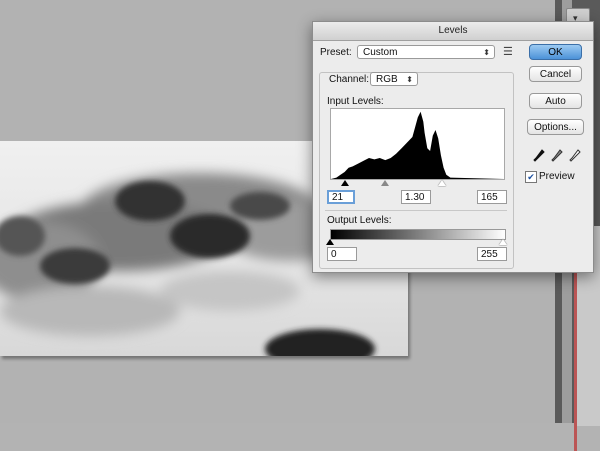  What do you see at coordinates (575, 157) in the screenshot?
I see `white-eyedropper-icon` at bounding box center [575, 157].